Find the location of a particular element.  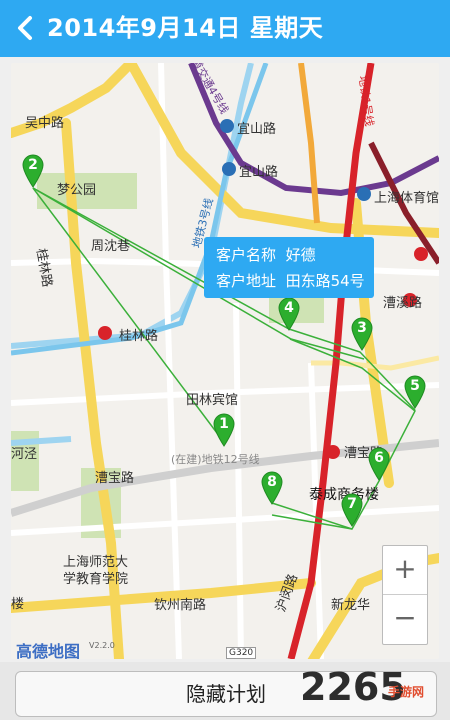

watermark: 2265 手游网 is located at coordinates (375, 692).